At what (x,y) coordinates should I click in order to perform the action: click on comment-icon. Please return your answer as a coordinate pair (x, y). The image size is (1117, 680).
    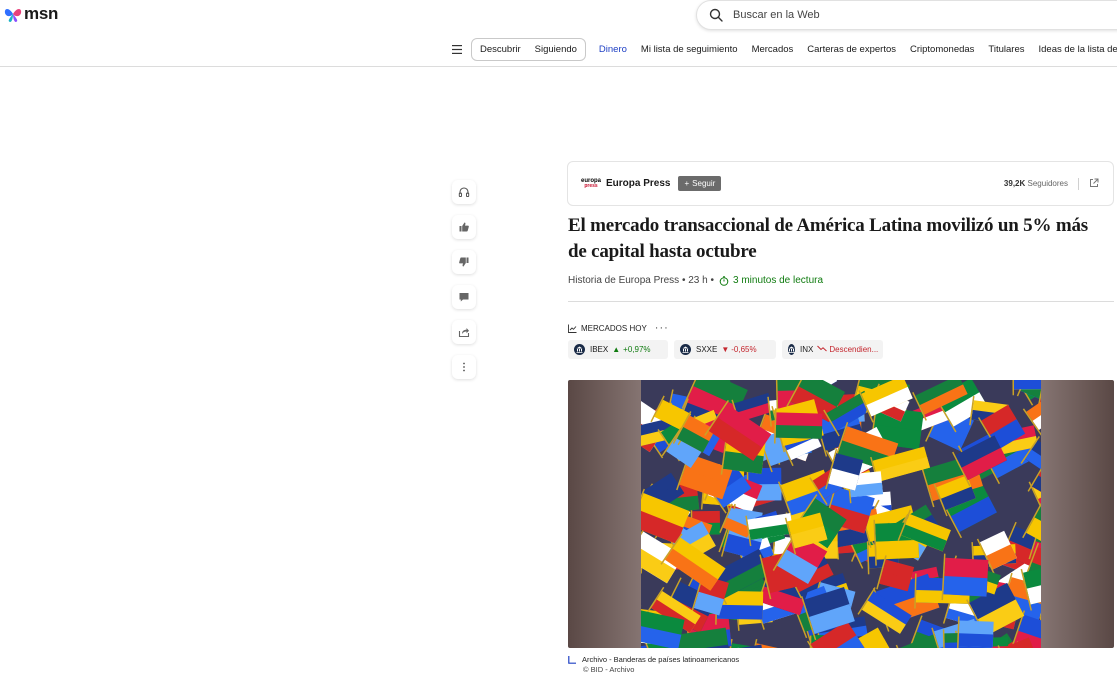
    Looking at the image, I should click on (464, 297).